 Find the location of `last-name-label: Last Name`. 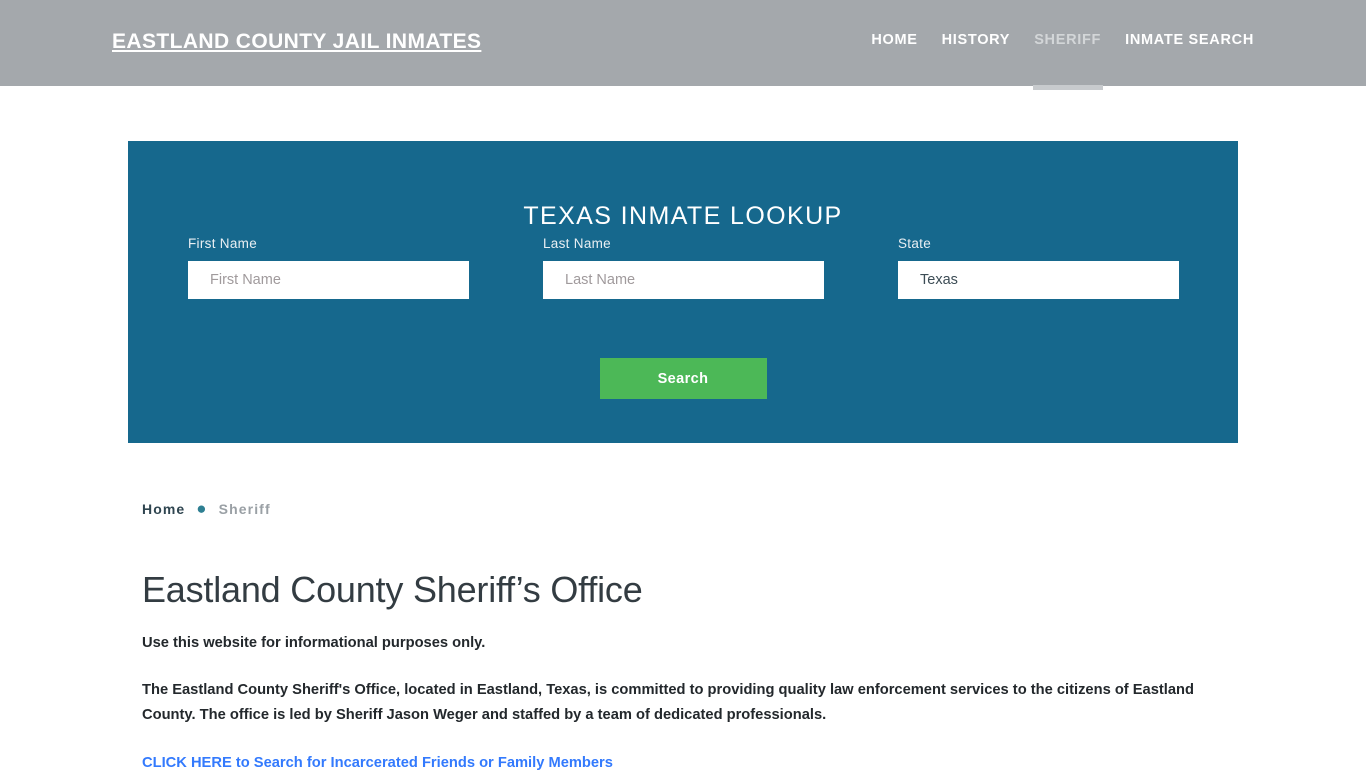

last-name-label: Last Name is located at coordinates (577, 243).